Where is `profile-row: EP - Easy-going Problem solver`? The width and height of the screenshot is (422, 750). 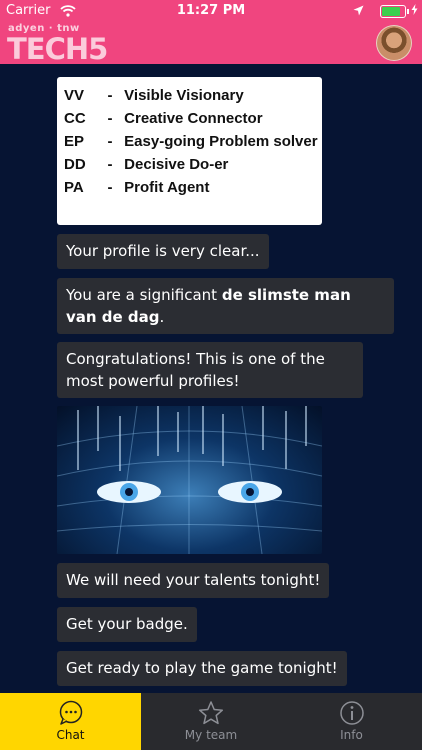
profile-row: EP - Easy-going Problem solver is located at coordinates (191, 141).